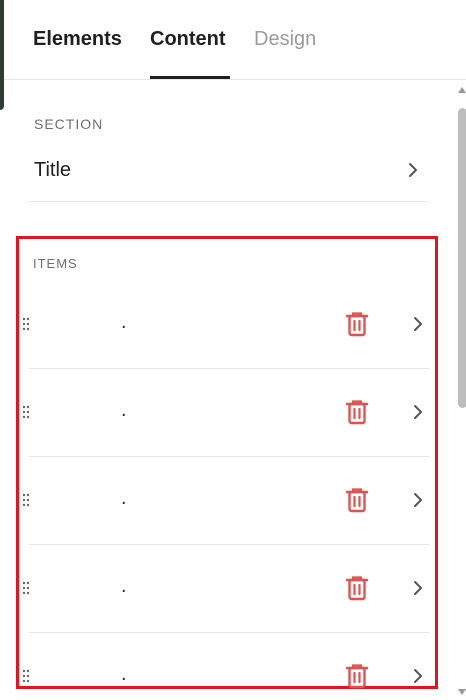  I want to click on scrollbar-thumb, so click(462, 258).